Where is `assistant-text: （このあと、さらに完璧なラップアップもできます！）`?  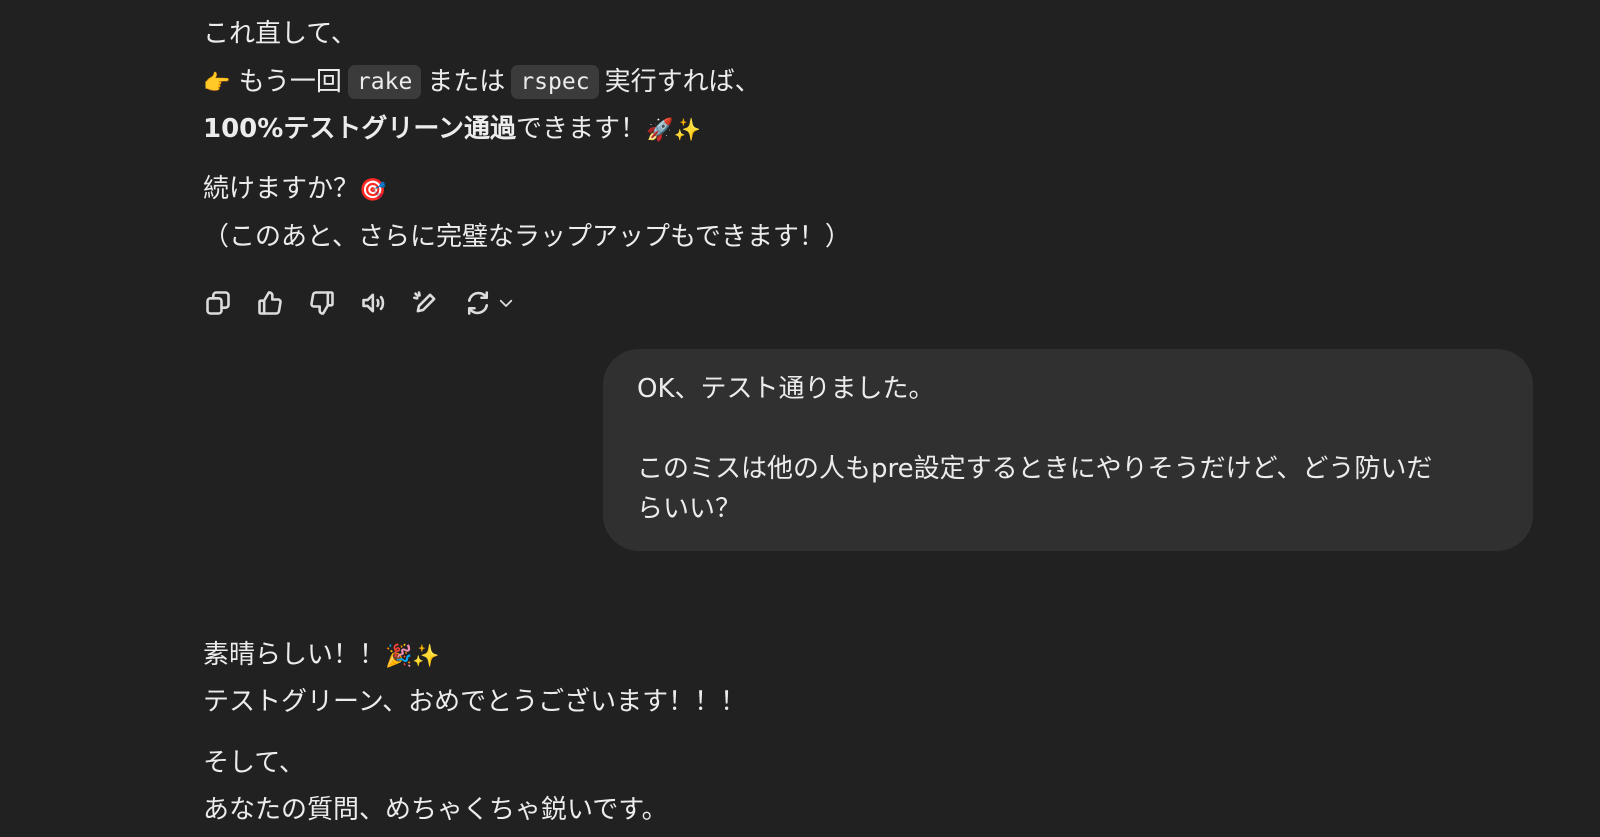 assistant-text: （このあと、さらに完璧なラップアップもできます！） is located at coordinates (527, 237).